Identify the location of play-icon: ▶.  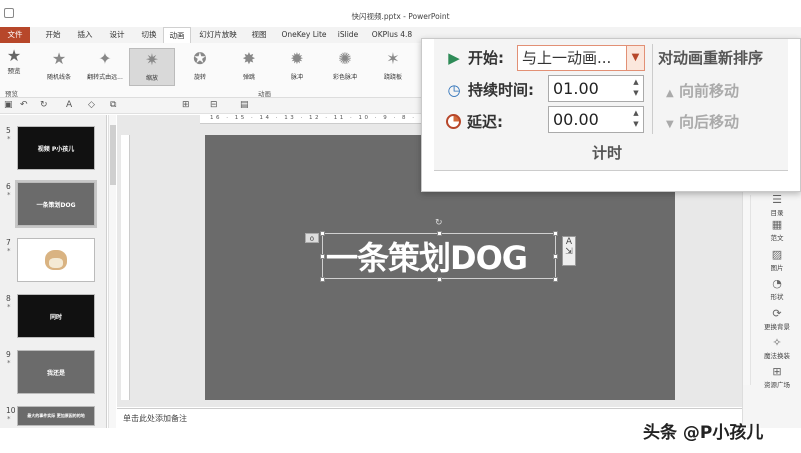
(454, 58).